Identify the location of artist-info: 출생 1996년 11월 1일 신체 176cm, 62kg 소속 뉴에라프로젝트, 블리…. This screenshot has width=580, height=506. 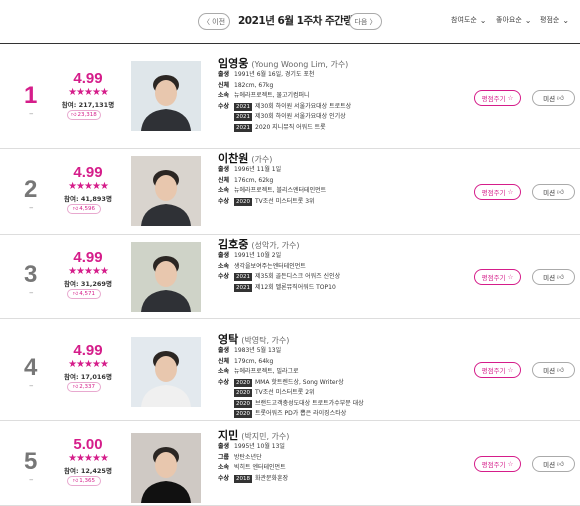
(272, 186).